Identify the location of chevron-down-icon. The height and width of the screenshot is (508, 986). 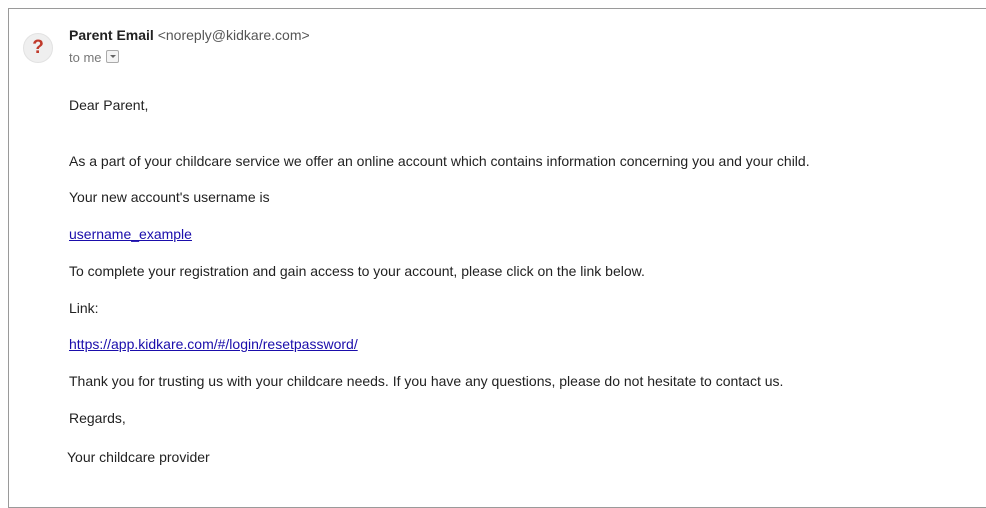
(112, 56).